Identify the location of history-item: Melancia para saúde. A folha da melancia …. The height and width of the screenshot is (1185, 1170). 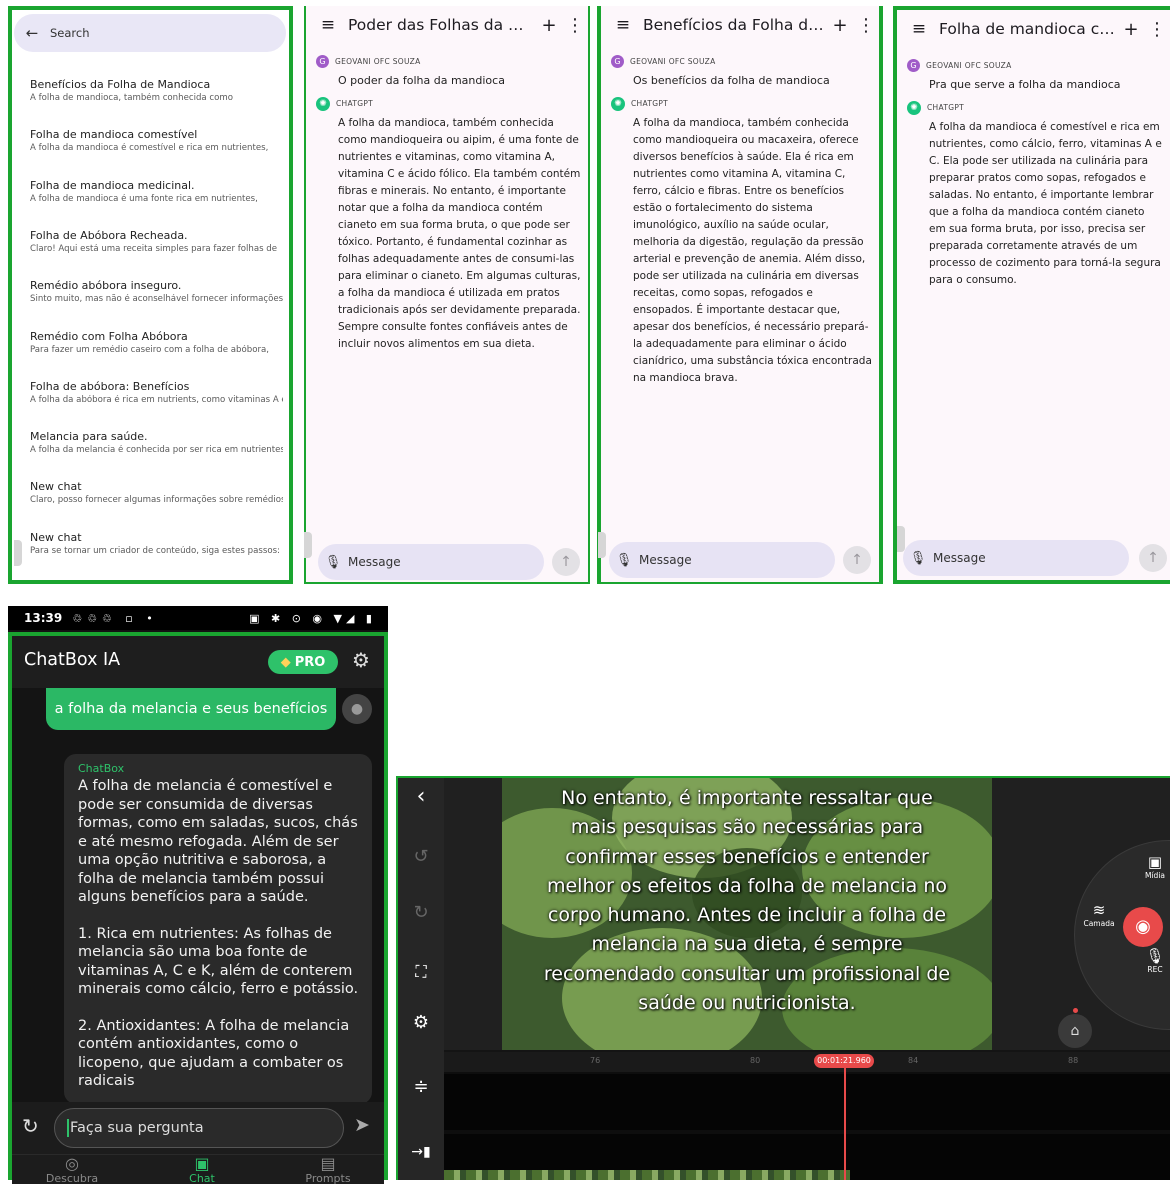
(156, 442).